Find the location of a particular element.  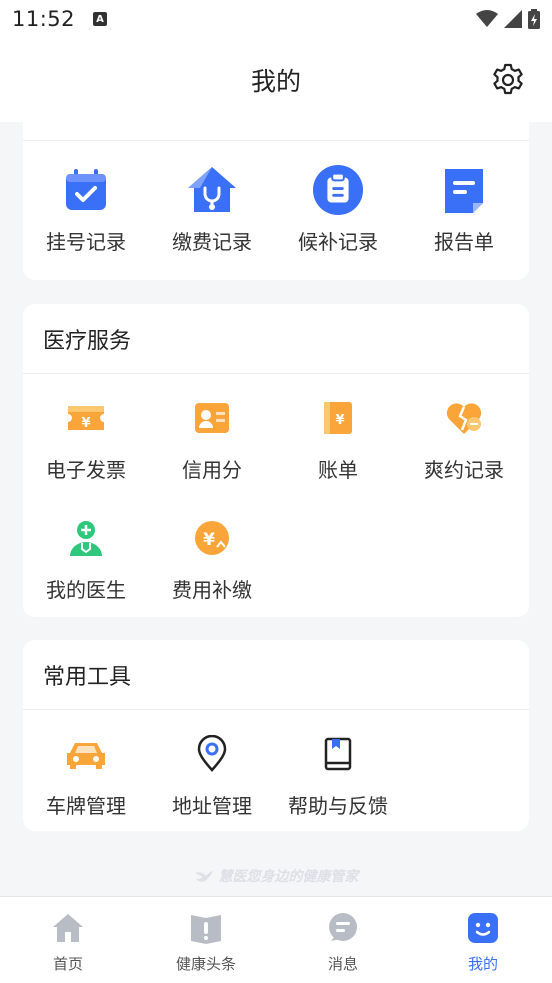

status-time: 11:52 is located at coordinates (44, 19).